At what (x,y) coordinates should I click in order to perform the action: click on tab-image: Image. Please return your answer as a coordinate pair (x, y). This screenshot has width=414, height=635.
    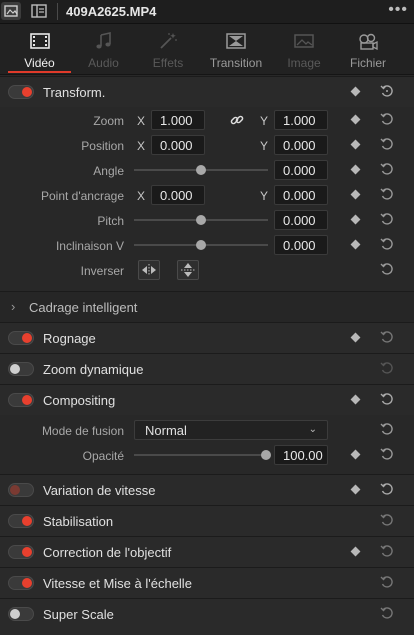
    Looking at the image, I should click on (304, 49).